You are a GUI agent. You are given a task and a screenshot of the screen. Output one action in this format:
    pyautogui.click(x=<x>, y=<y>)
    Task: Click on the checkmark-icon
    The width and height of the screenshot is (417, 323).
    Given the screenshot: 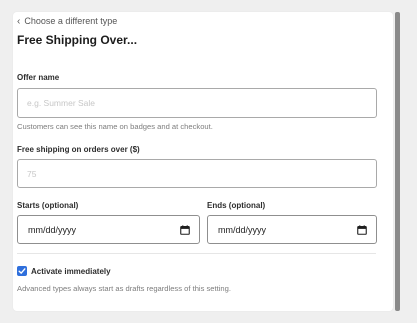 What is the action you would take?
    pyautogui.click(x=22, y=271)
    